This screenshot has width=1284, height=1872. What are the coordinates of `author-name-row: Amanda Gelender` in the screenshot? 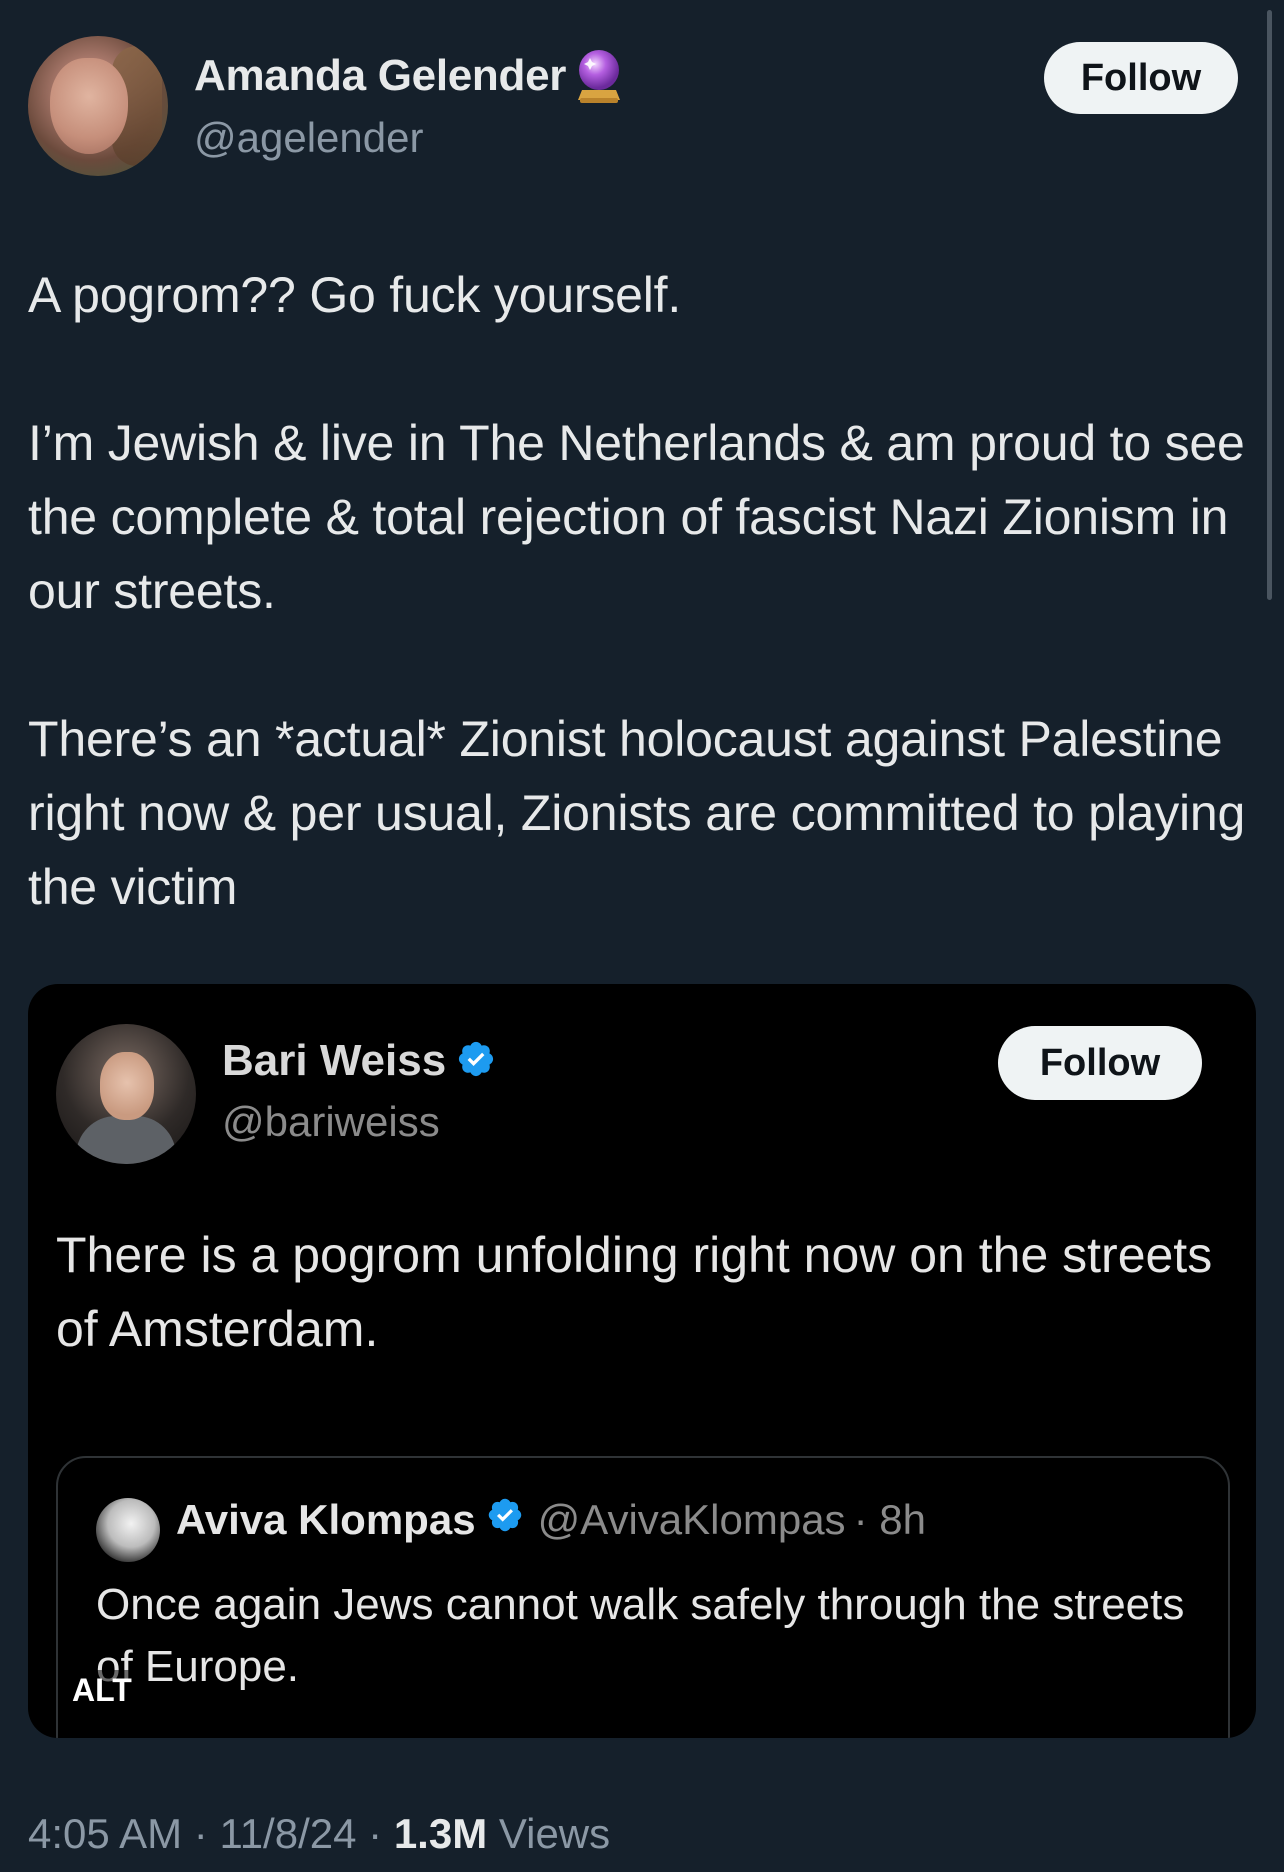 It's located at (409, 76).